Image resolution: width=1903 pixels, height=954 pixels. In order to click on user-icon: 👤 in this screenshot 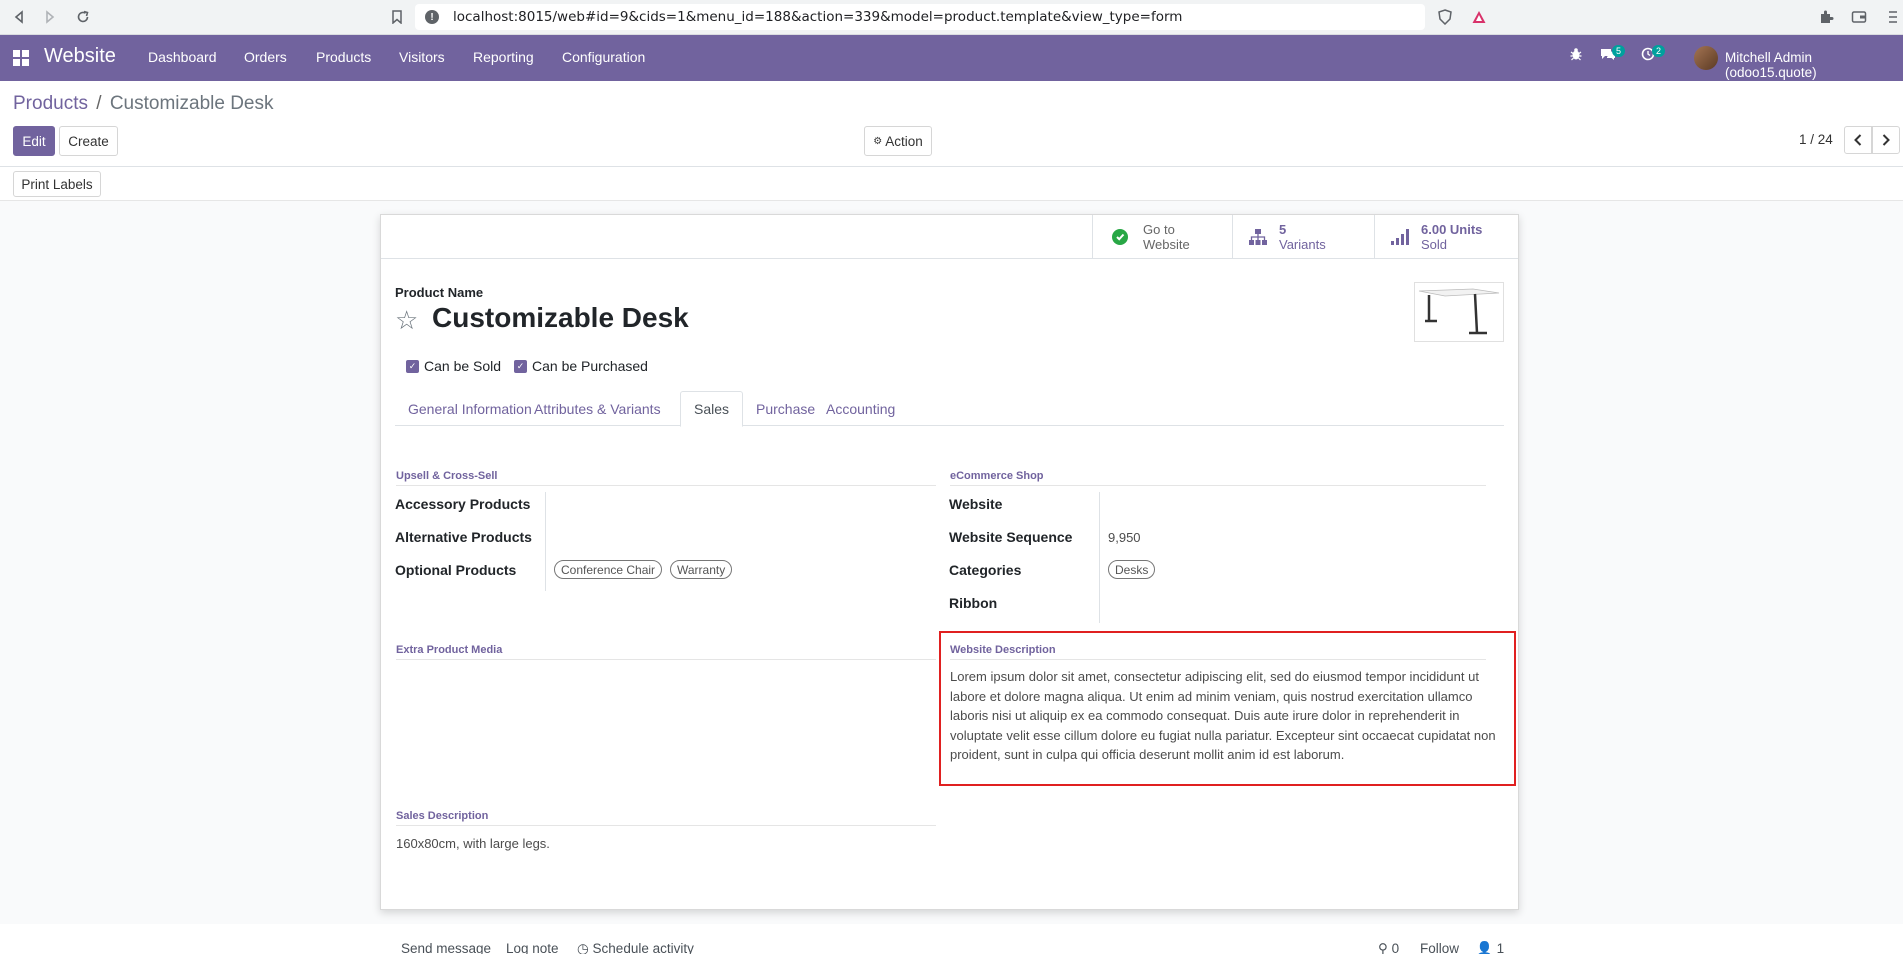, I will do `click(1484, 947)`.